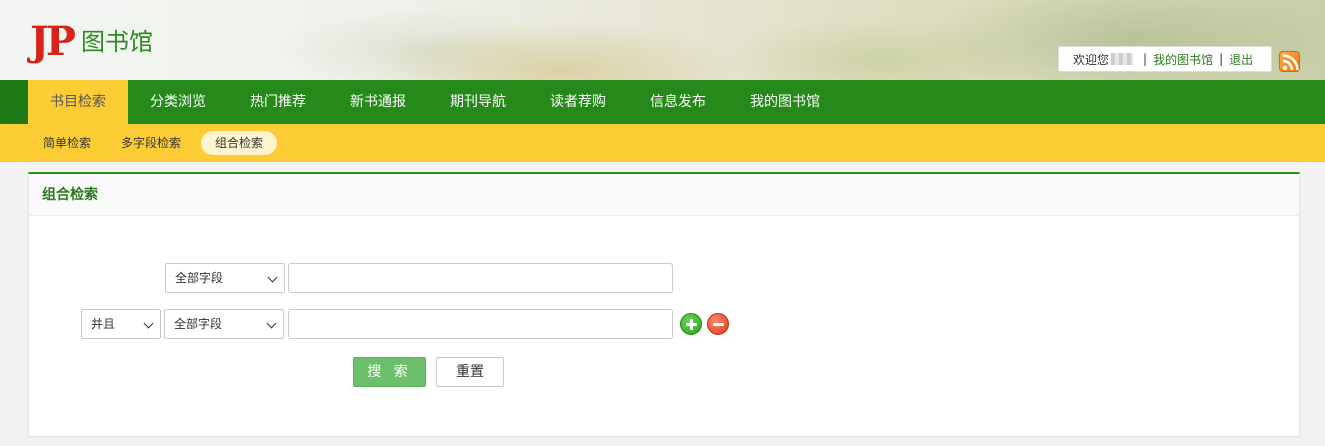  Describe the element at coordinates (121, 324) in the screenshot. I see `row2-logic-select: 并且` at that location.